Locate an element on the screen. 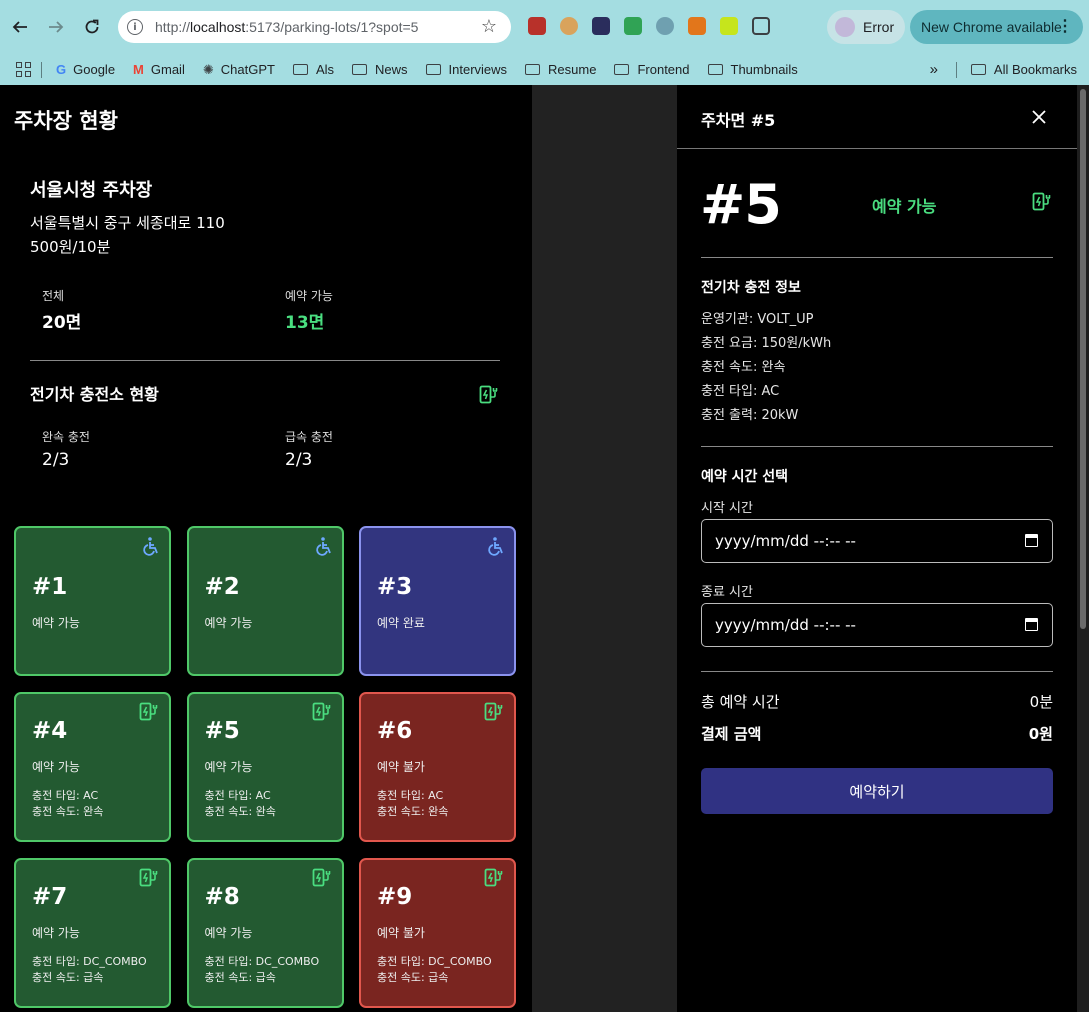  fast-charge-label: 급속 충전 is located at coordinates (309, 437).